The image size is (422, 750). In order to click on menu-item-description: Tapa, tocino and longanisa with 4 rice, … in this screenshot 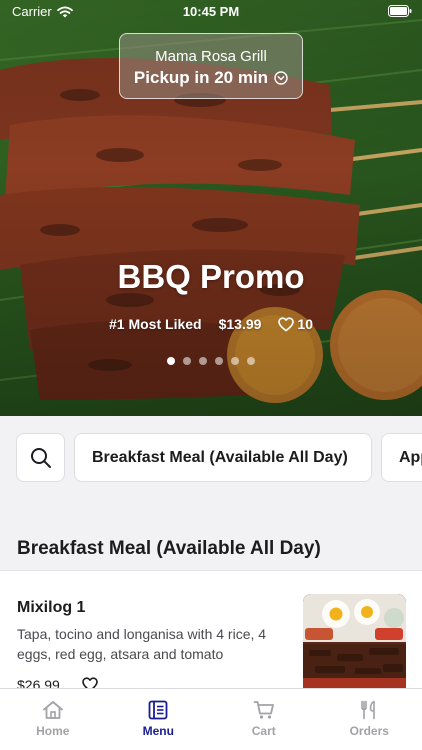, I will do `click(142, 644)`.